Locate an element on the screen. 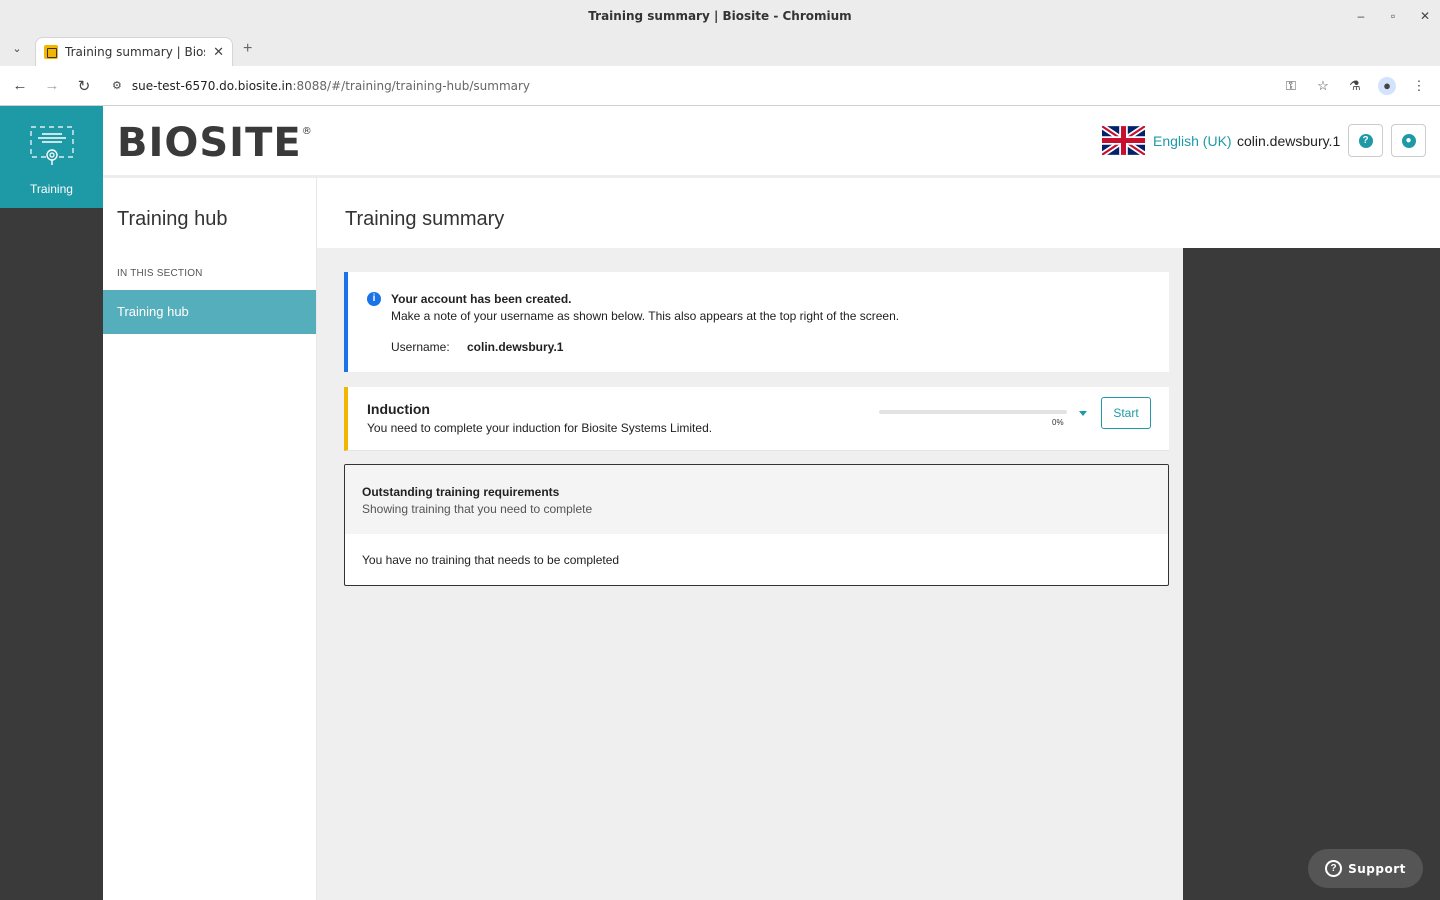  window-controls: – ▫ ✕ is located at coordinates (1393, 16).